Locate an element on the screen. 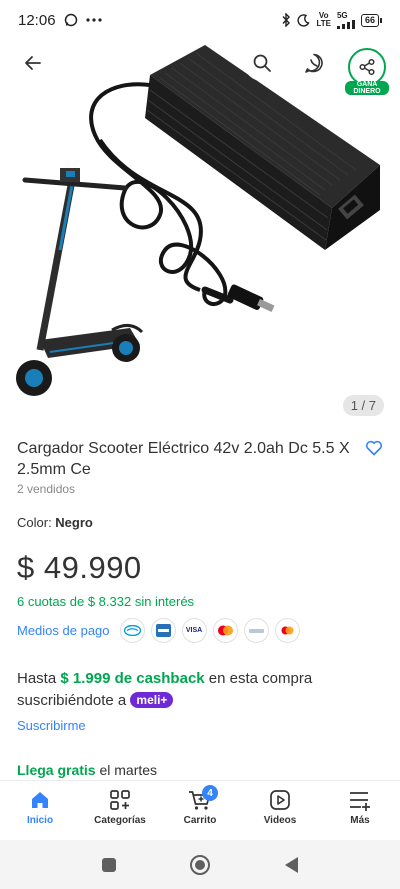  status-time: 12:06 is located at coordinates (37, 20).